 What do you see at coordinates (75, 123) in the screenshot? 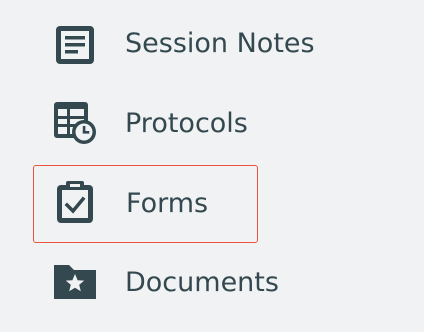
I see `protocols-icon` at bounding box center [75, 123].